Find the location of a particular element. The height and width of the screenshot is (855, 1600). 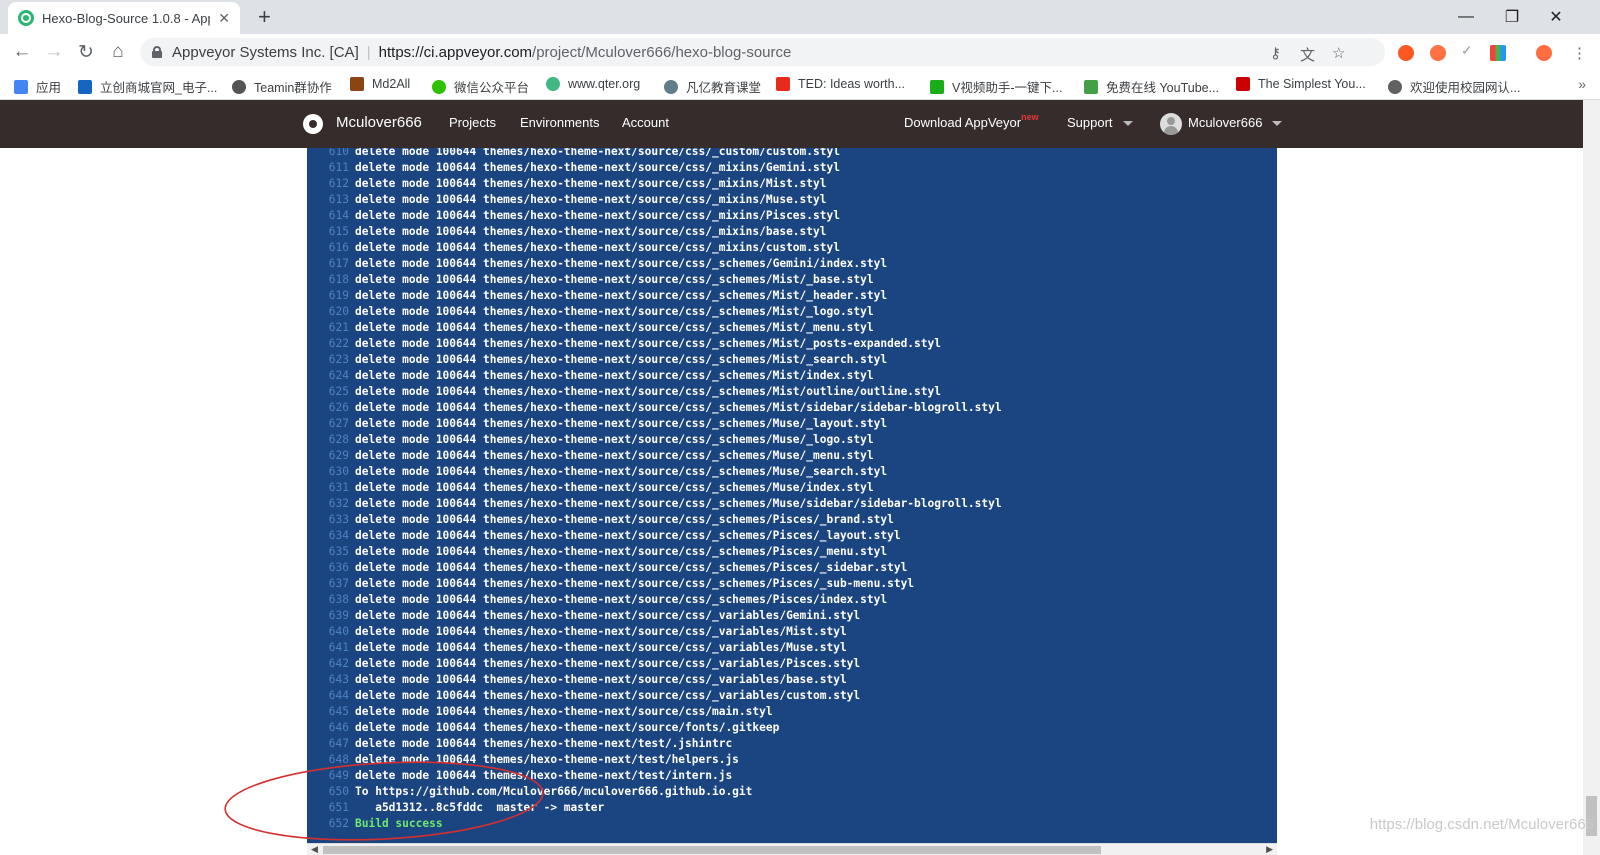

nav-projects: Projects is located at coordinates (472, 122).